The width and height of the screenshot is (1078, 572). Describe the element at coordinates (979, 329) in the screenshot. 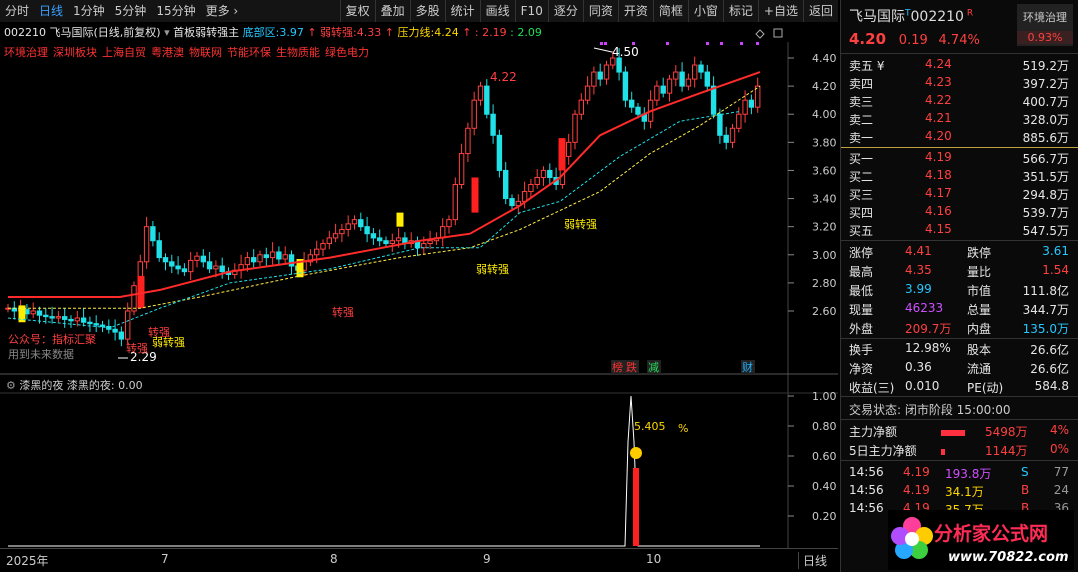

I see `stat-key: 内盘` at that location.